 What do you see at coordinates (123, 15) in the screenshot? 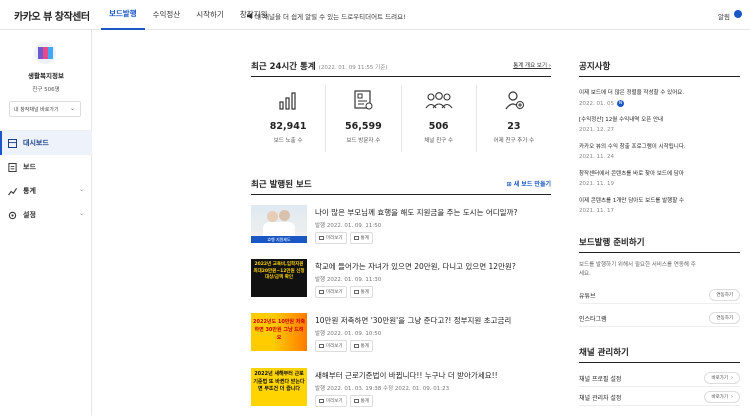
I see `nav-board-publish: 보드발행` at bounding box center [123, 15].